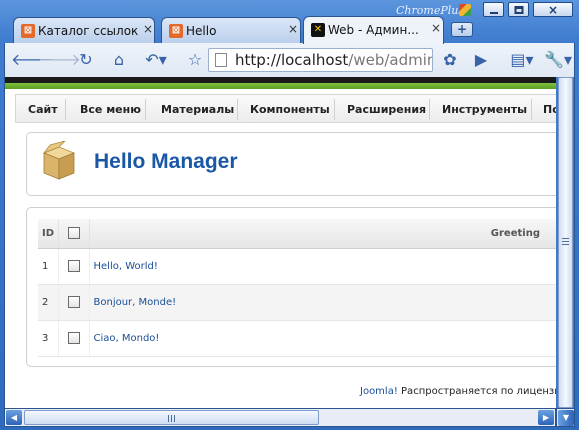 This screenshot has width=579, height=430. Describe the element at coordinates (48, 302) in the screenshot. I see `row-id: 2` at that location.